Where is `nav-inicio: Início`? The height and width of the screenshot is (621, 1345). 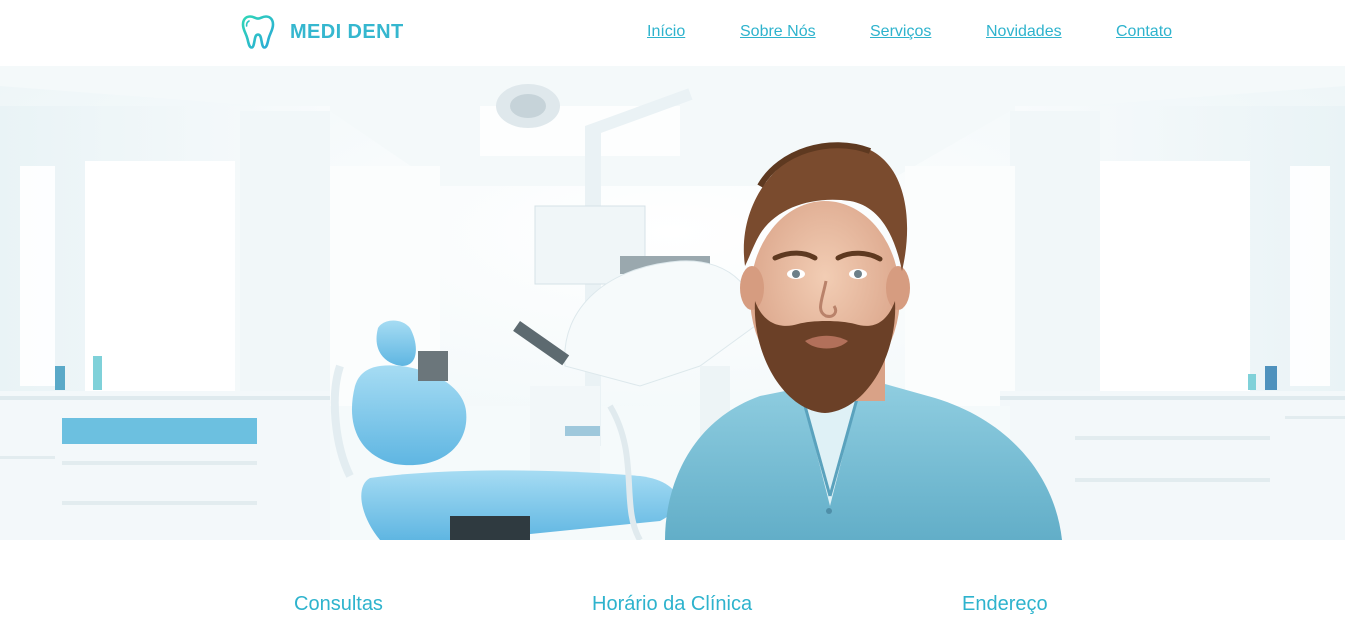
nav-inicio: Início is located at coordinates (666, 32).